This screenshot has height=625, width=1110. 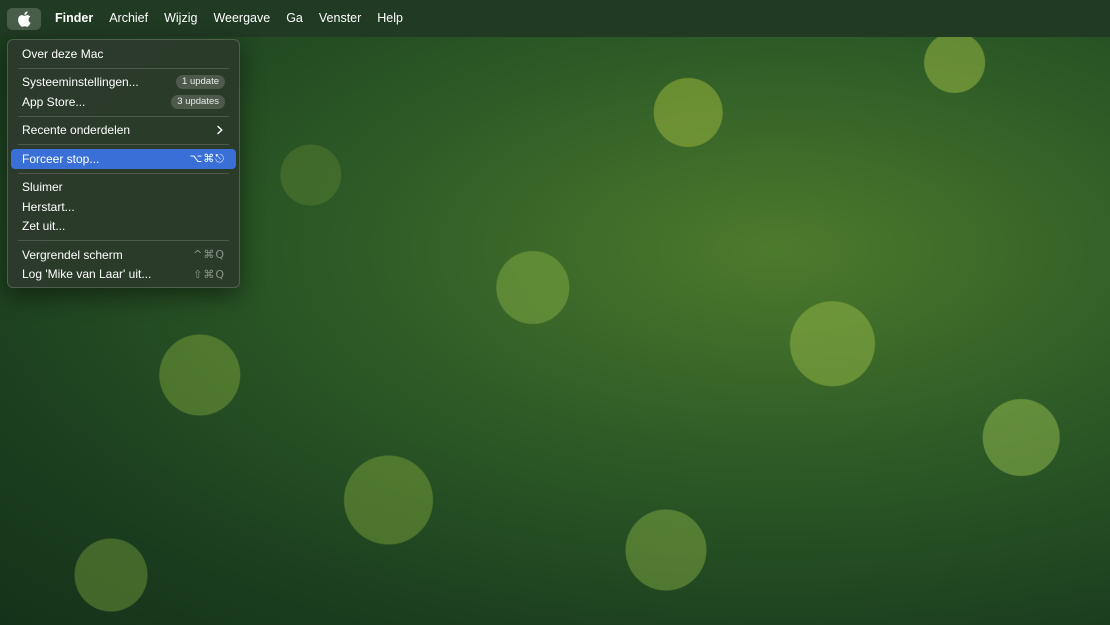 I want to click on menu-finder: Finder, so click(x=74, y=18).